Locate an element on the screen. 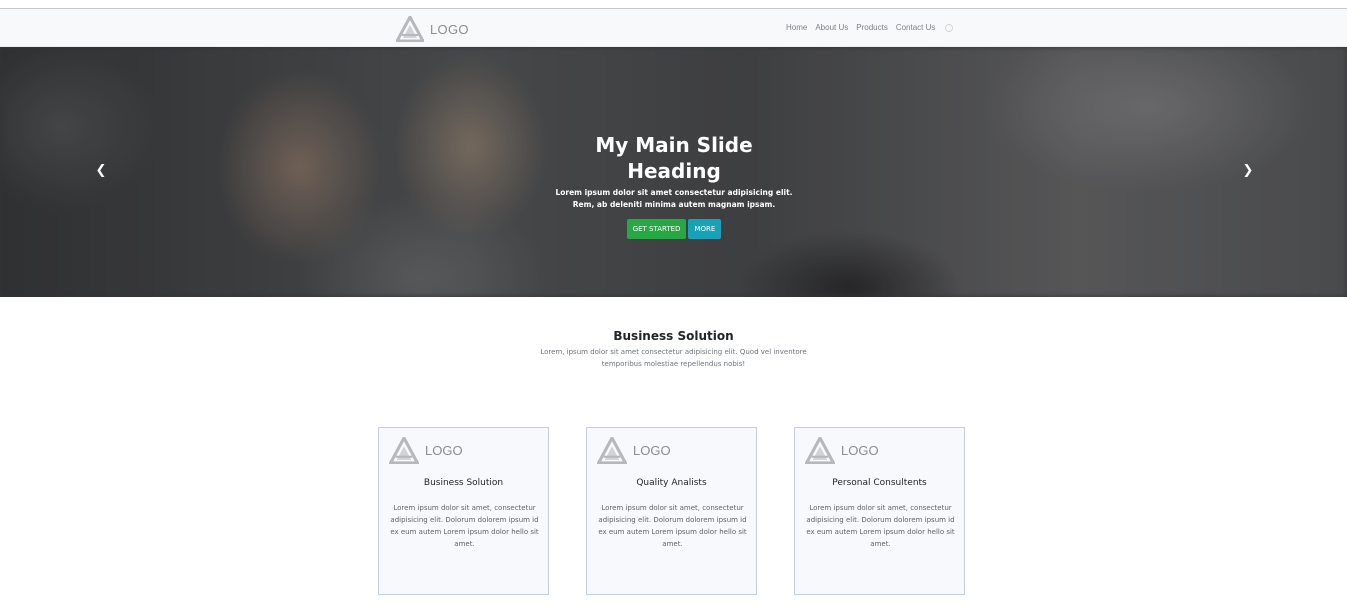  top-border is located at coordinates (673, 4).